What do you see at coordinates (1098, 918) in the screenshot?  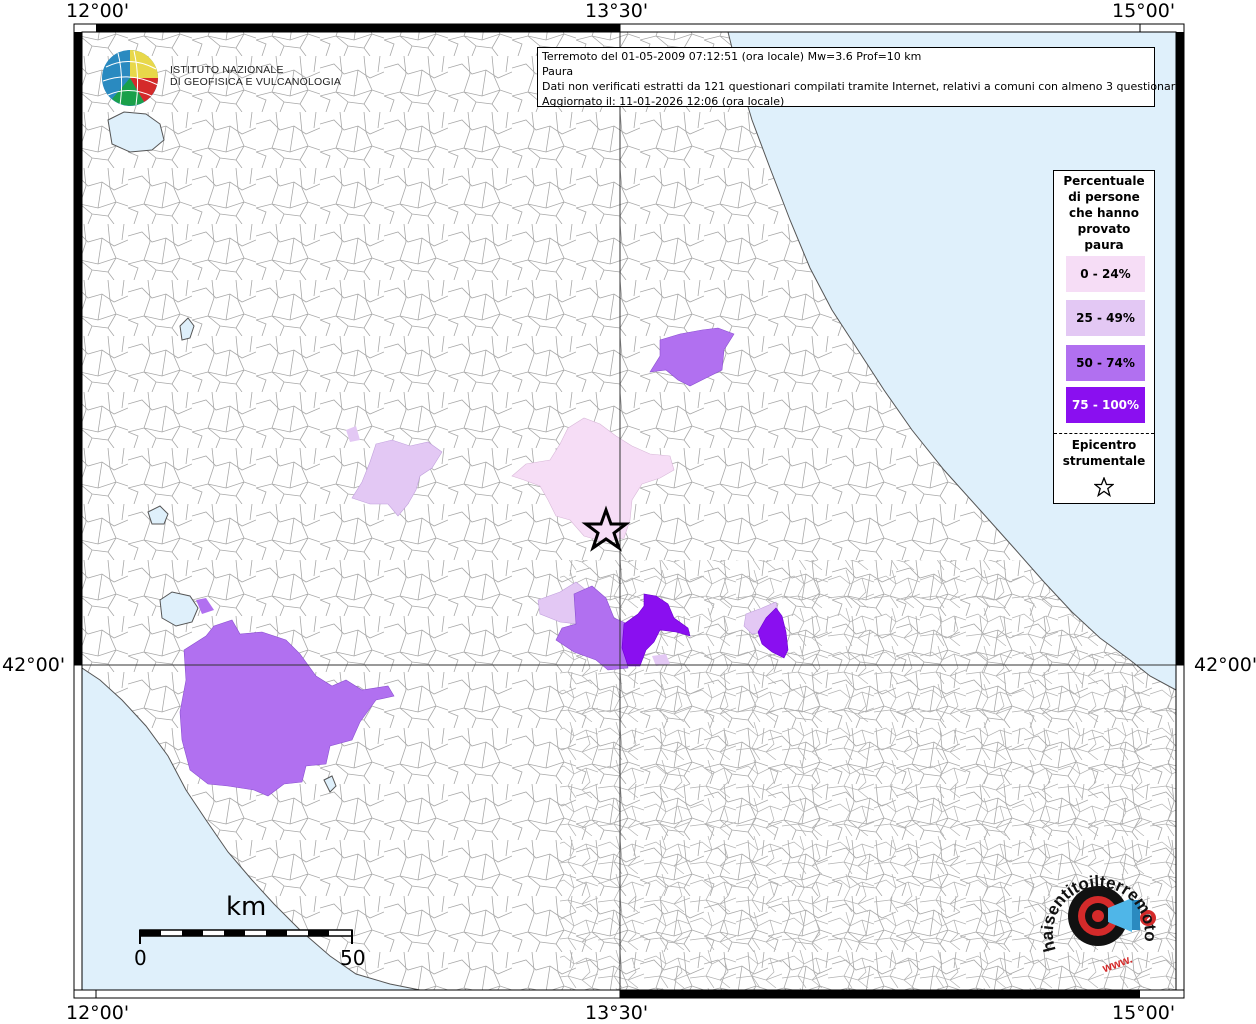 I see `haisentito-logo-icon: ? haisentitoilterremoto.it www.` at bounding box center [1098, 918].